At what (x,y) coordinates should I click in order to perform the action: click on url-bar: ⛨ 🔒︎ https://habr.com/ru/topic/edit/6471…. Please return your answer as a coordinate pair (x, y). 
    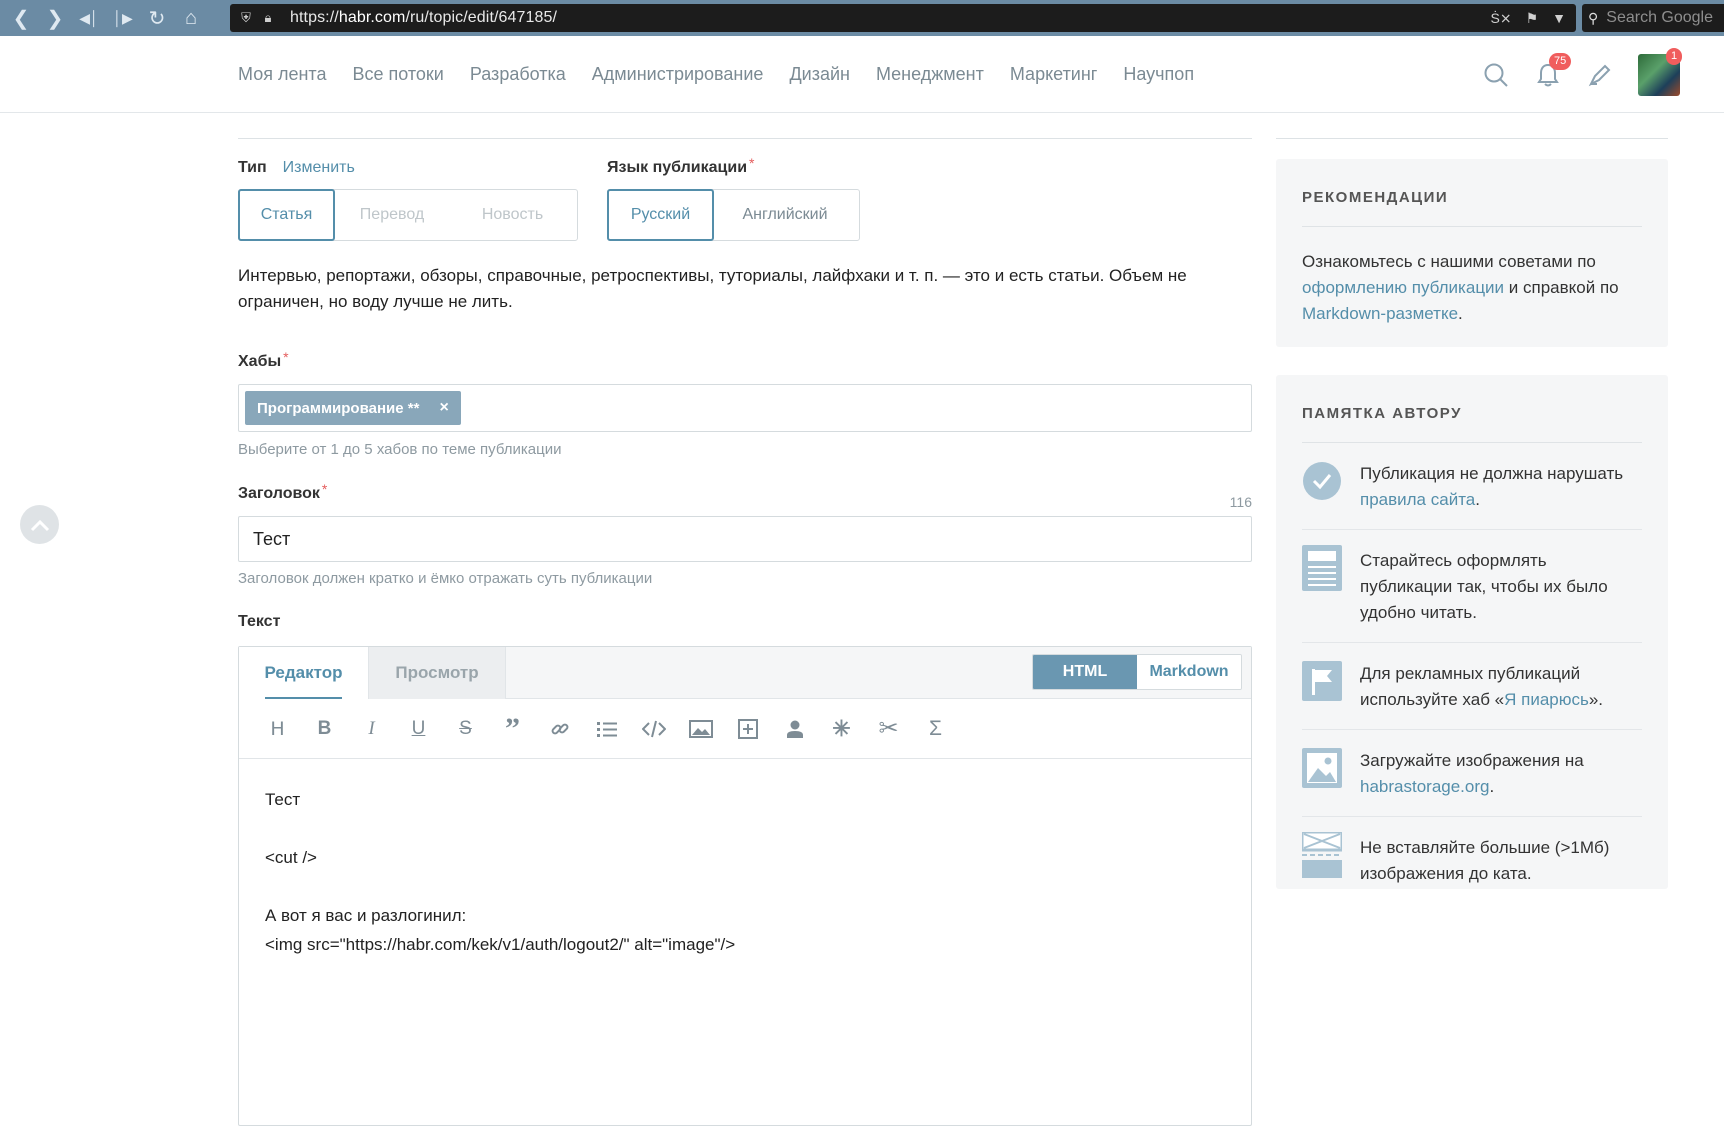
    Looking at the image, I should click on (903, 18).